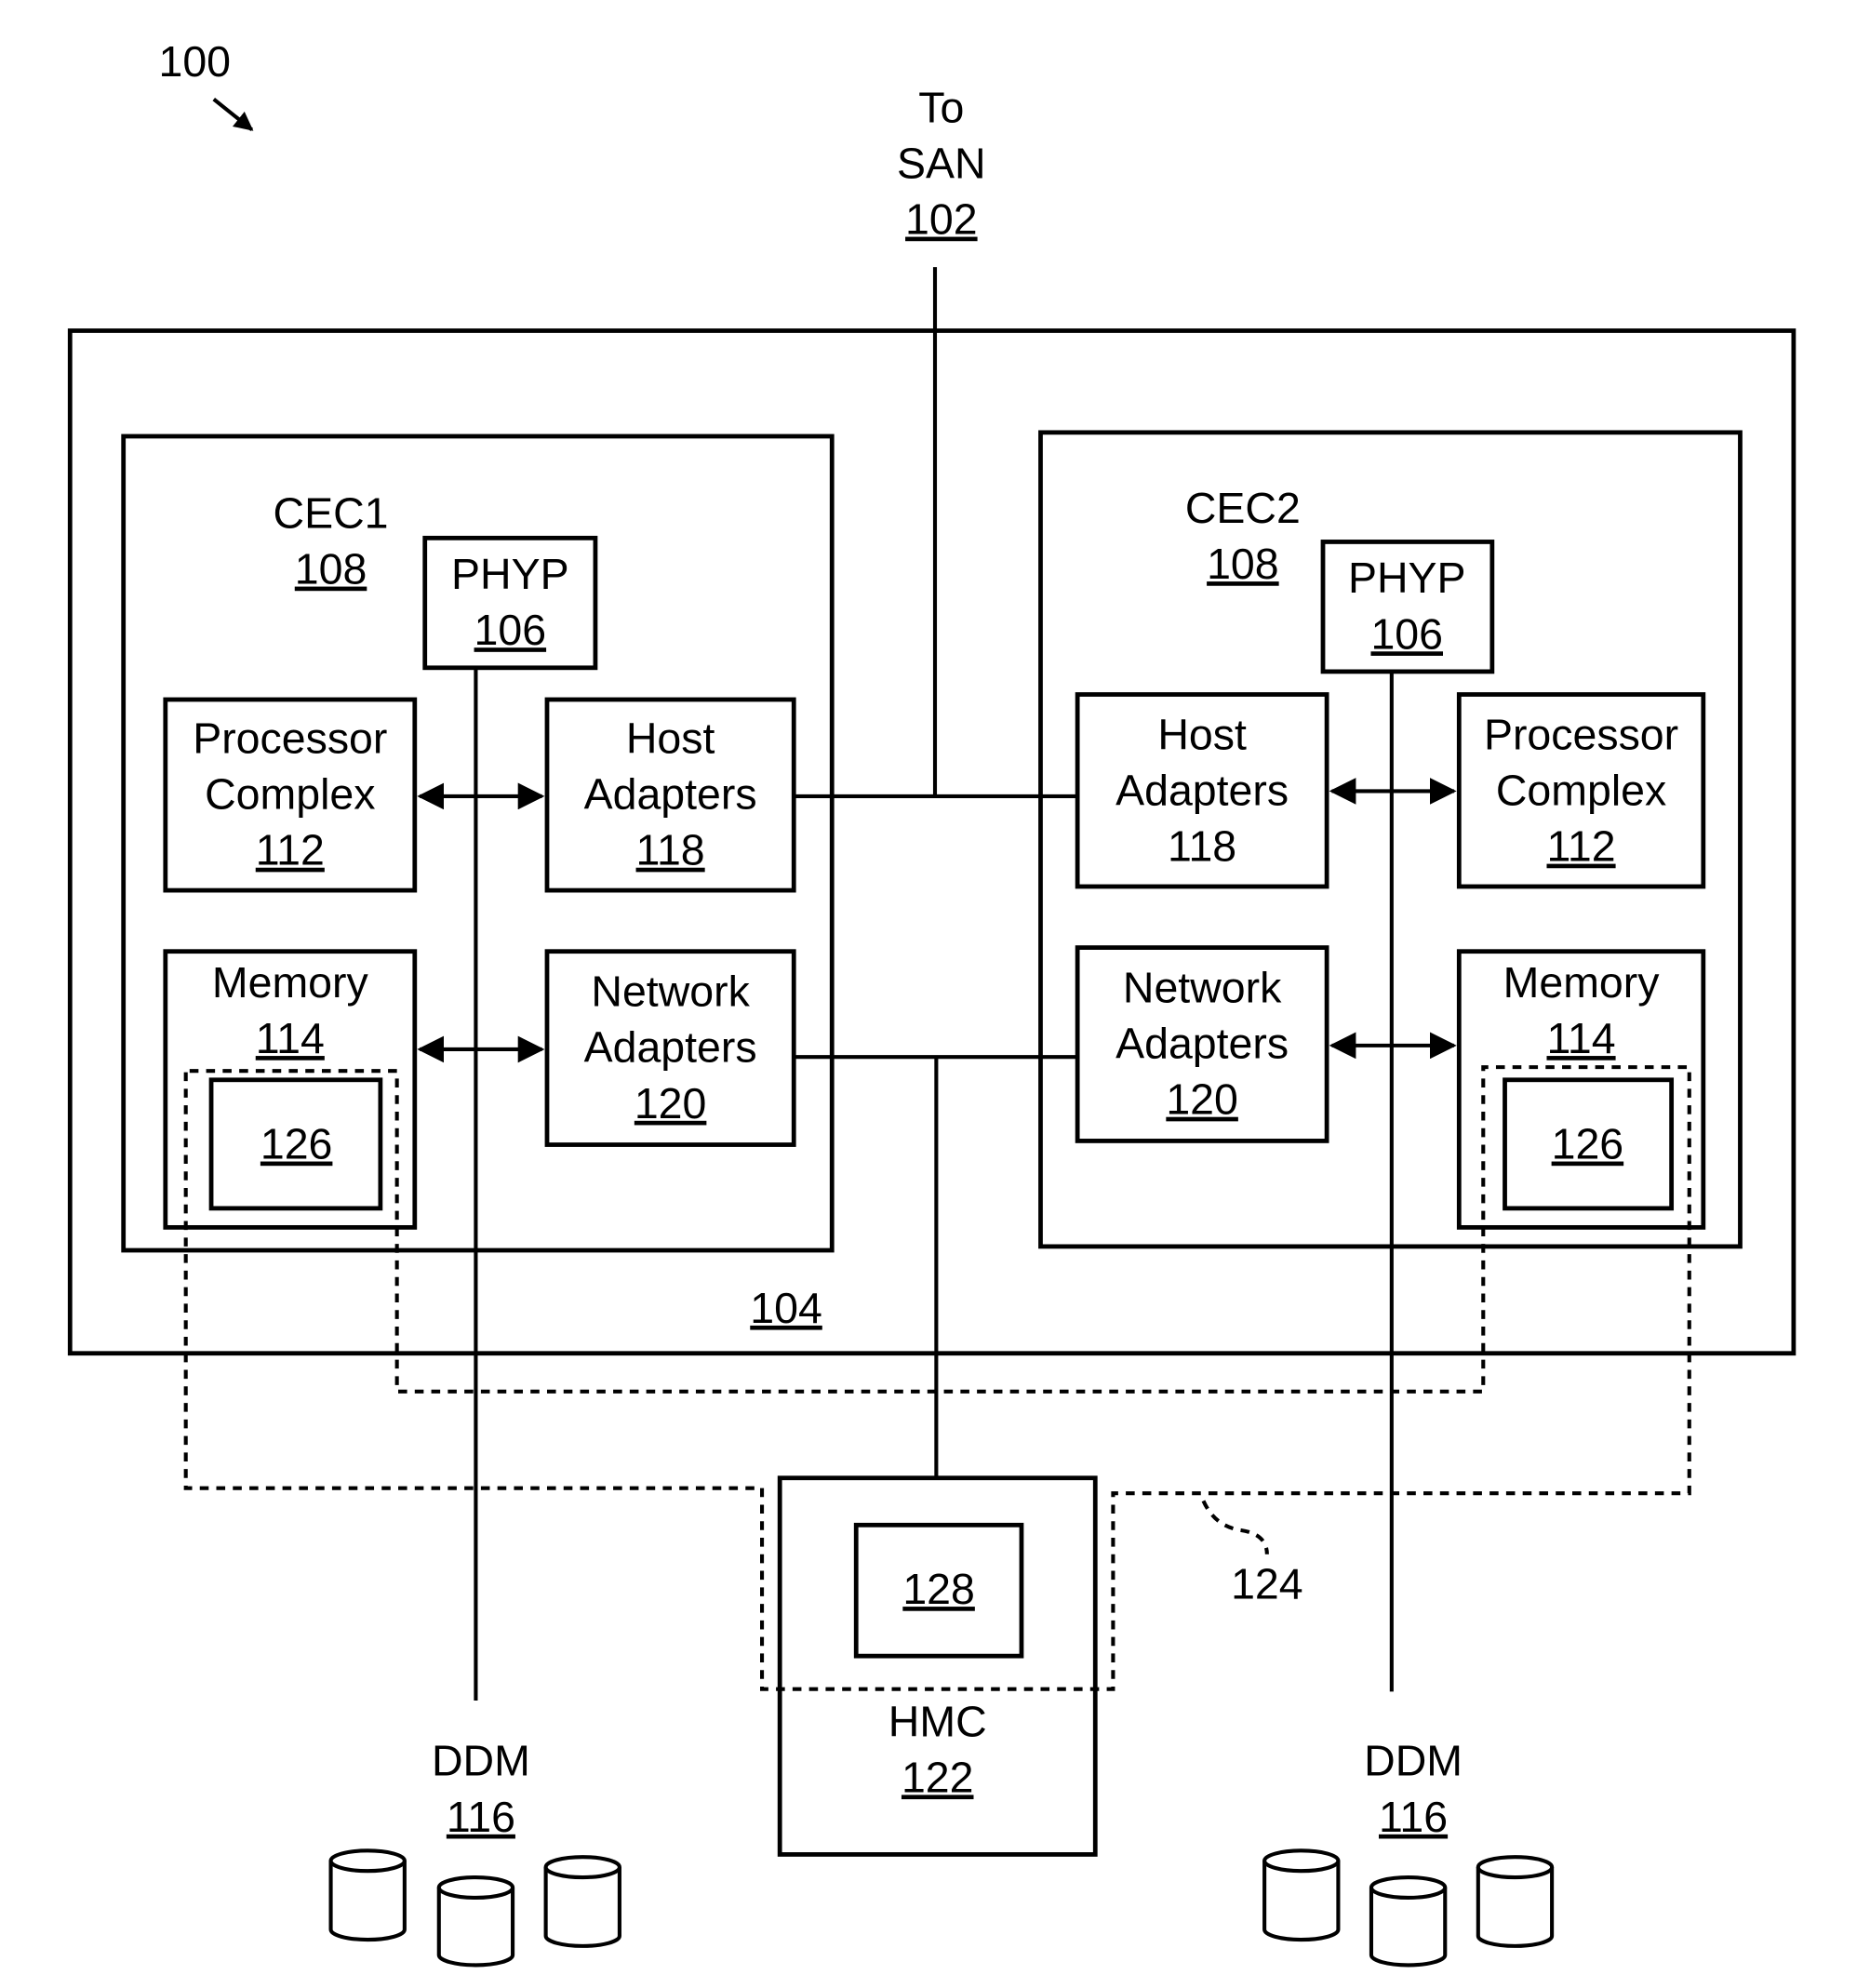 This screenshot has height=1988, width=1870. I want to click on cec2-host-ref: 118, so click(1202, 846).